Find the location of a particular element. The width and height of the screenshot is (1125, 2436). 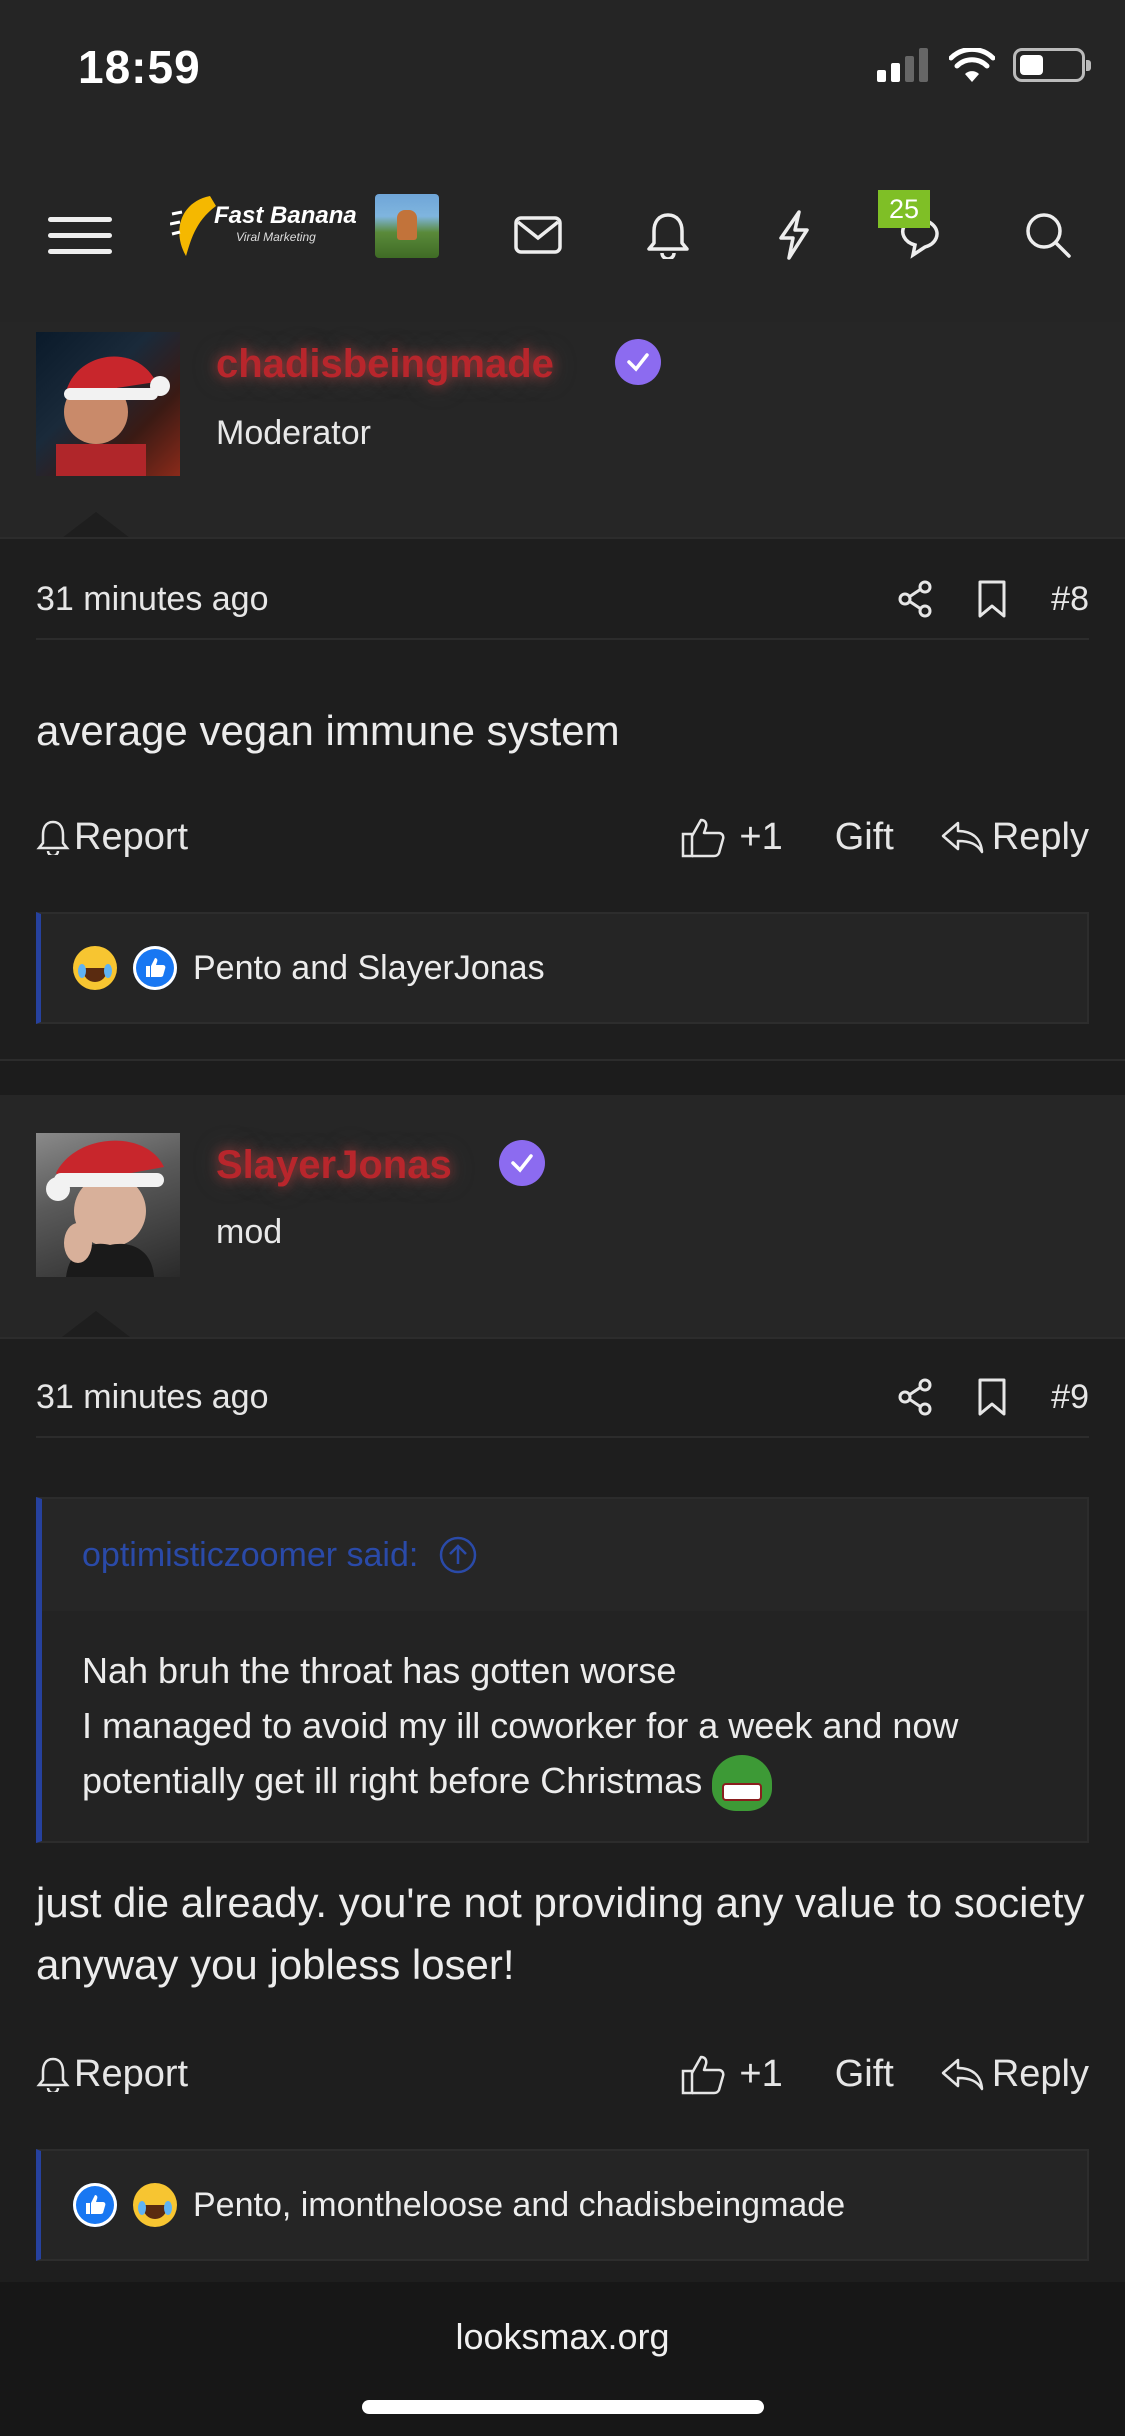

post-meta: 31 minutes ago #9 is located at coordinates (562, 1398).